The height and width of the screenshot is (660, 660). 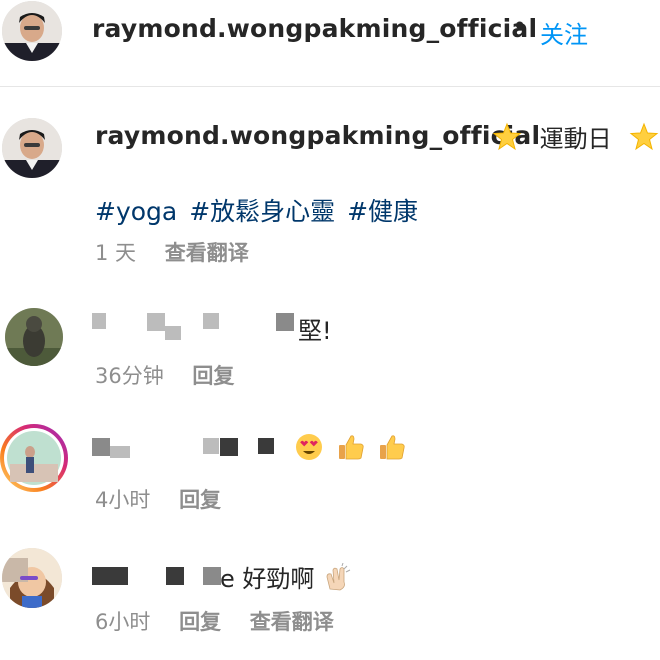 What do you see at coordinates (129, 376) in the screenshot?
I see `comment-time: 36分钟` at bounding box center [129, 376].